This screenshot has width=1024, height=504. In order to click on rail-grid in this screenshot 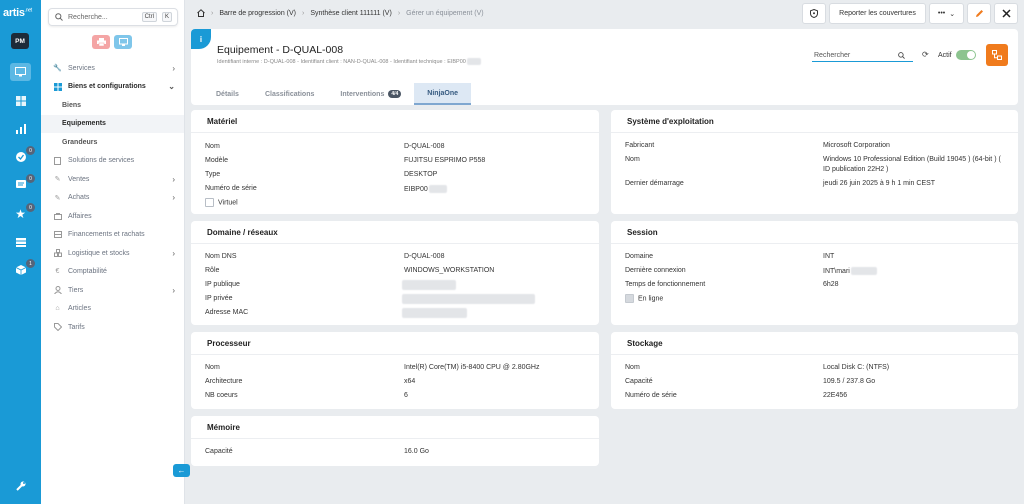, I will do `click(20, 101)`.